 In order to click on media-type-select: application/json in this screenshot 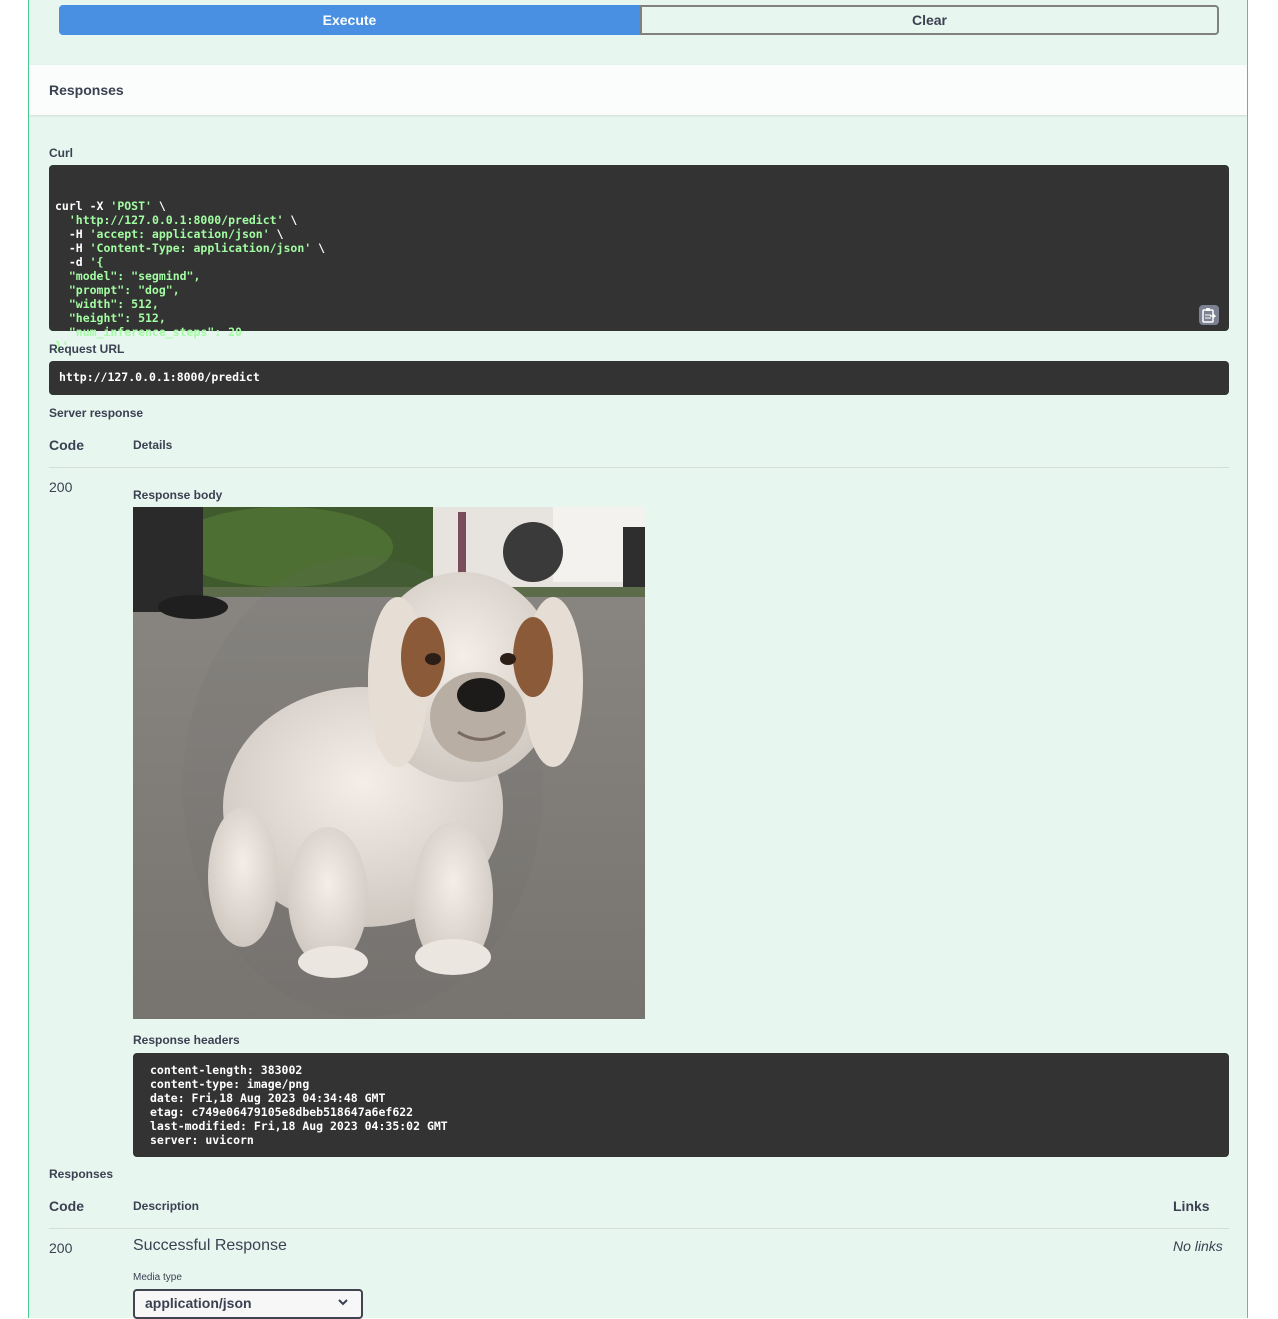, I will do `click(248, 1304)`.